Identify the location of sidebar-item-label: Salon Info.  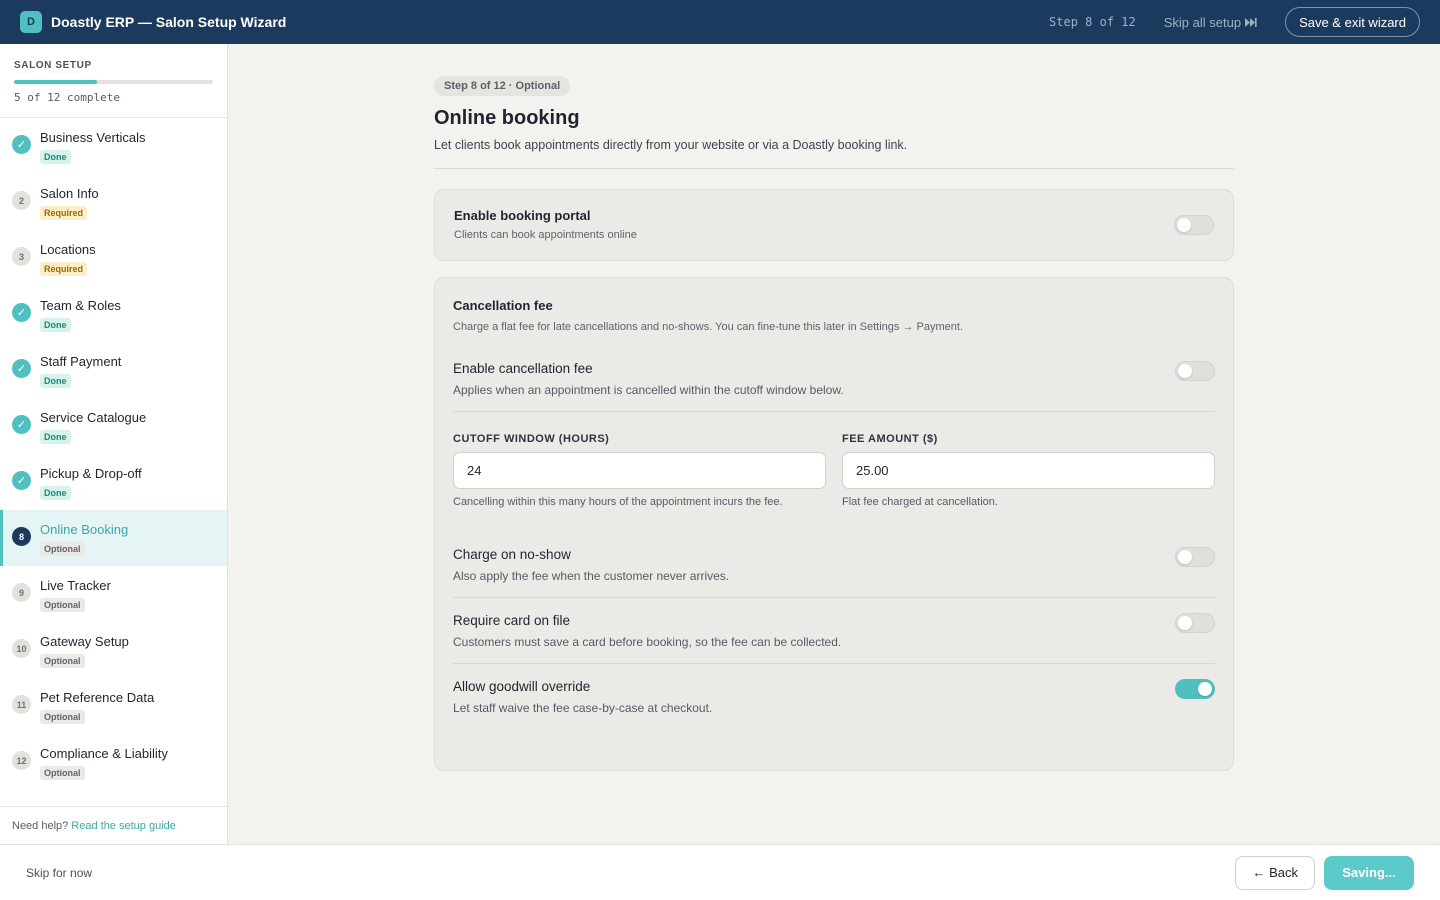
(69, 193).